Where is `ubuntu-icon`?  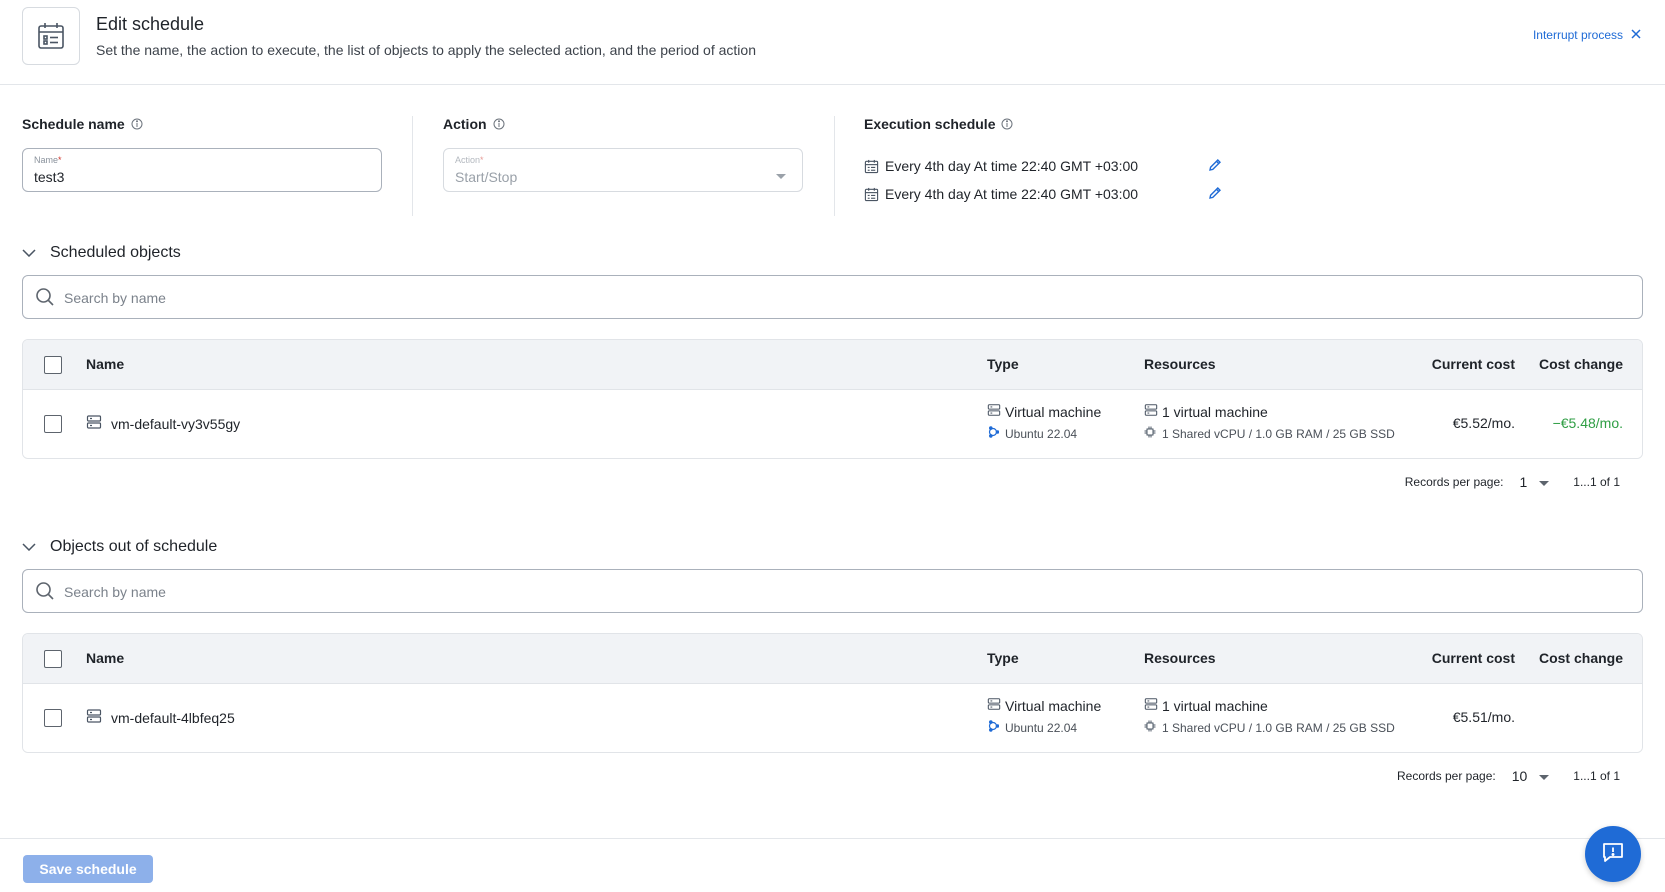
ubuntu-icon is located at coordinates (993, 727).